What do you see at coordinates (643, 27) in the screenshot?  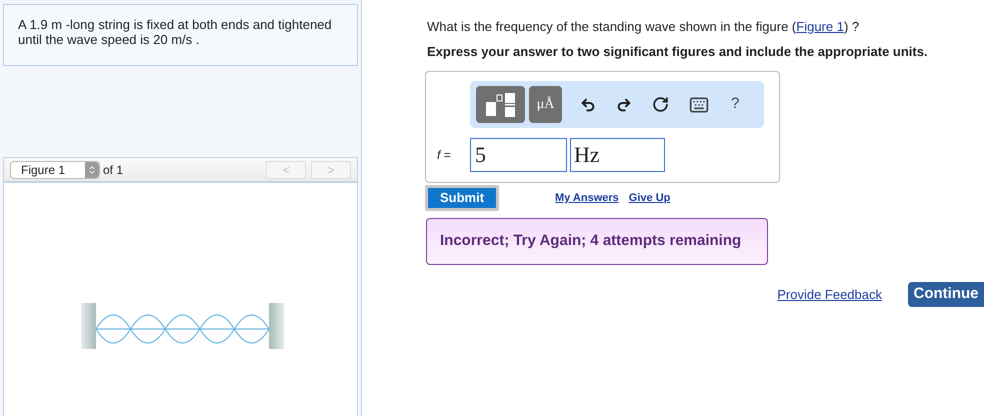 I see `question-text: What is the frequency of the standing wave shown in the figure (Figure 1) ?` at bounding box center [643, 27].